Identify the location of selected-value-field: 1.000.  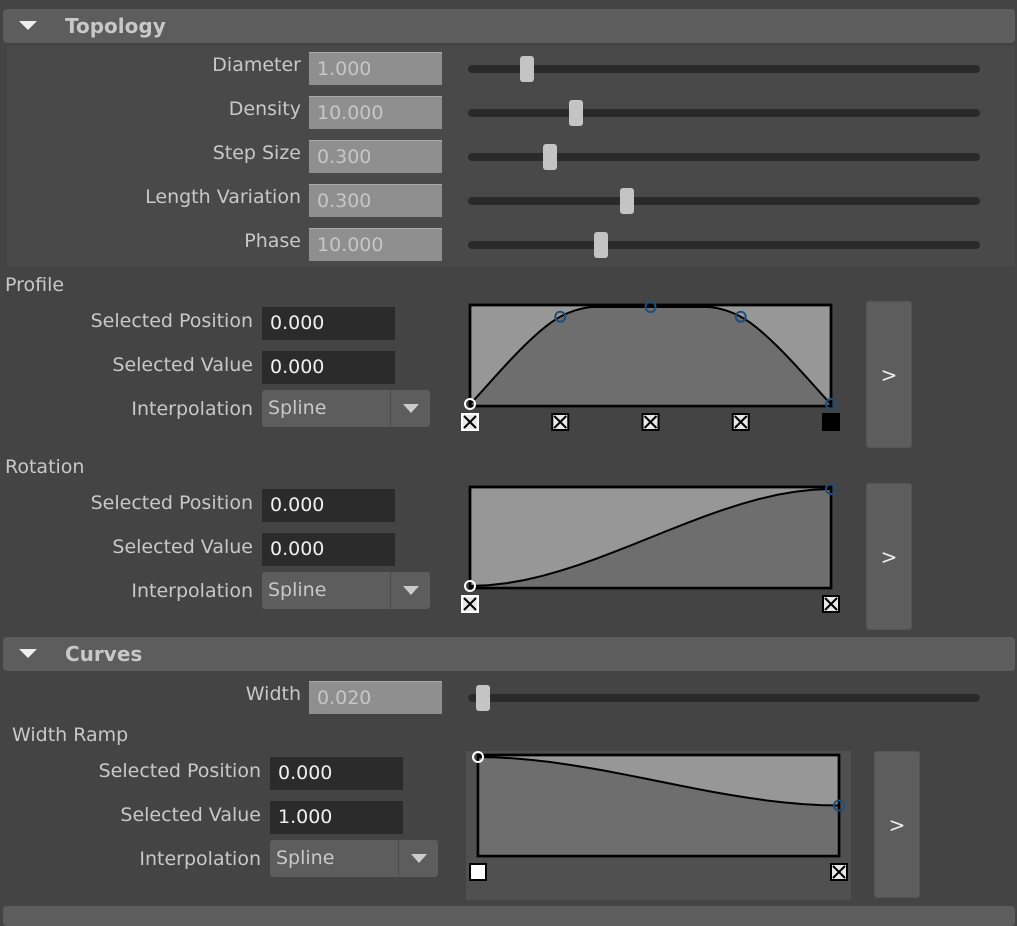
(336, 817).